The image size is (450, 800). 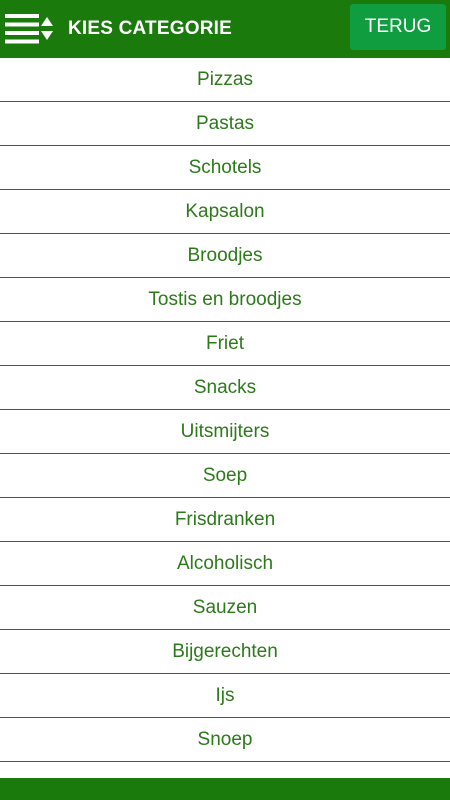 I want to click on bottom-bar, so click(x=225, y=789).